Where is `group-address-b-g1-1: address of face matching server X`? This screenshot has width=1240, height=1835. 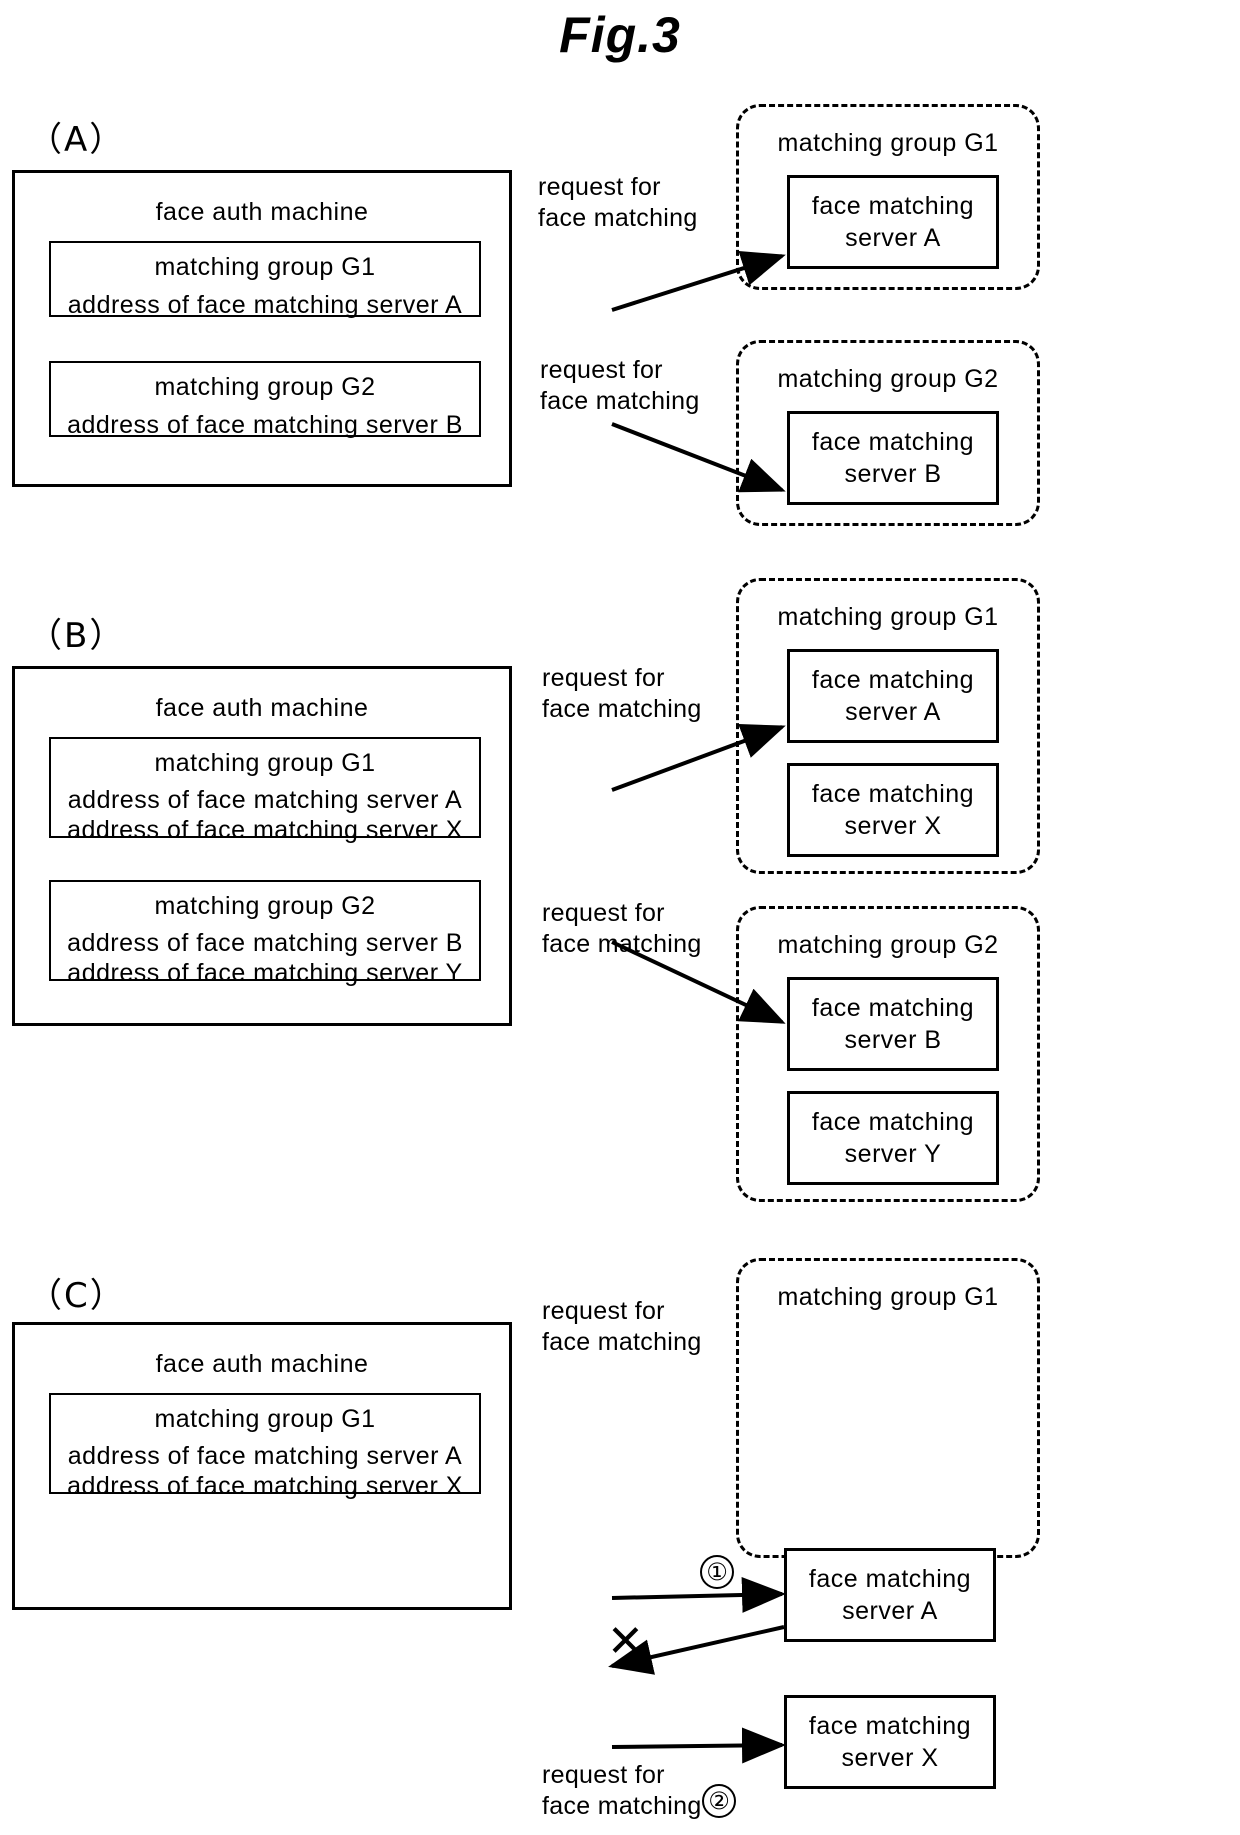
group-address-b-g1-1: address of face matching server X is located at coordinates (265, 830).